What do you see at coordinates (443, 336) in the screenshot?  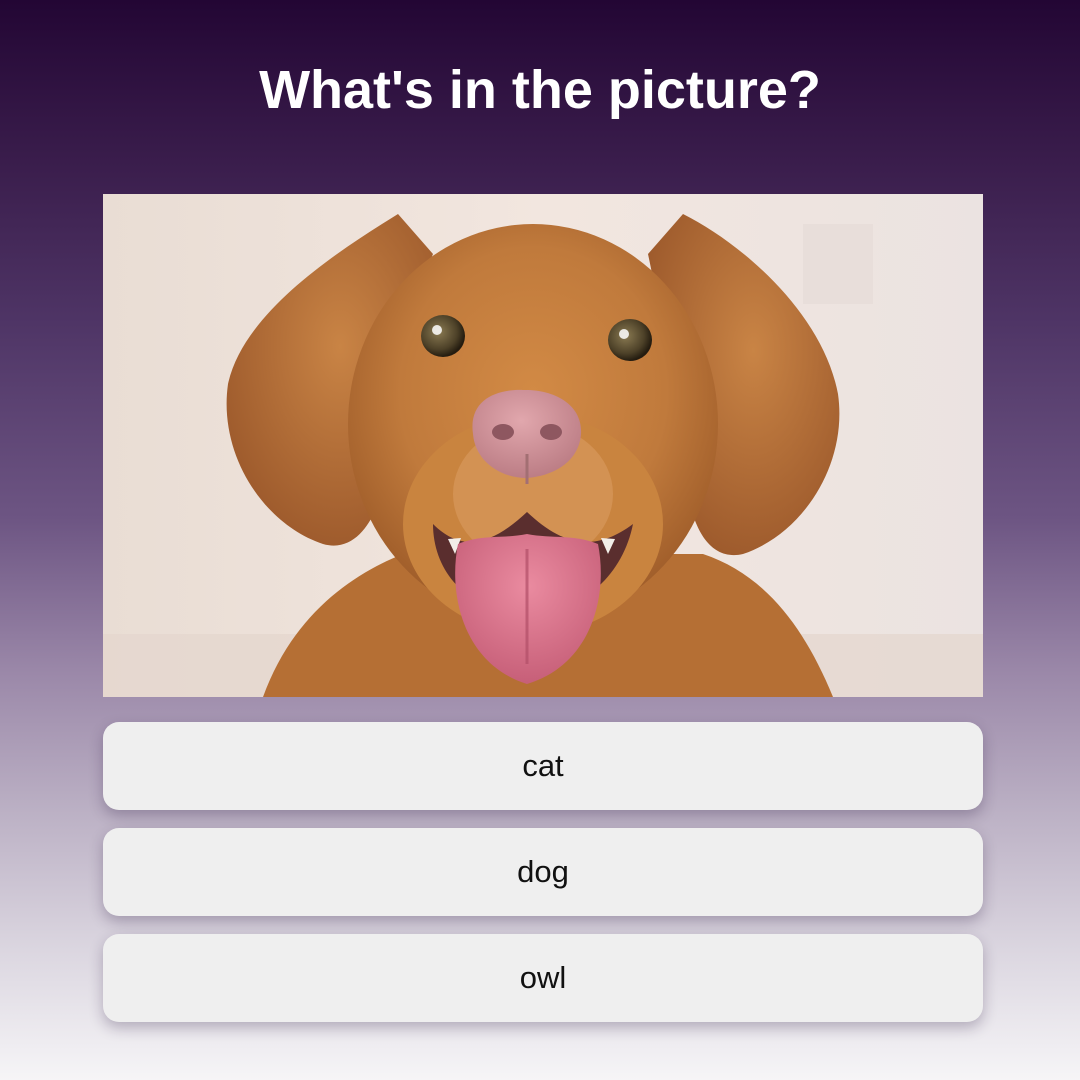 I see `dog-left-eye` at bounding box center [443, 336].